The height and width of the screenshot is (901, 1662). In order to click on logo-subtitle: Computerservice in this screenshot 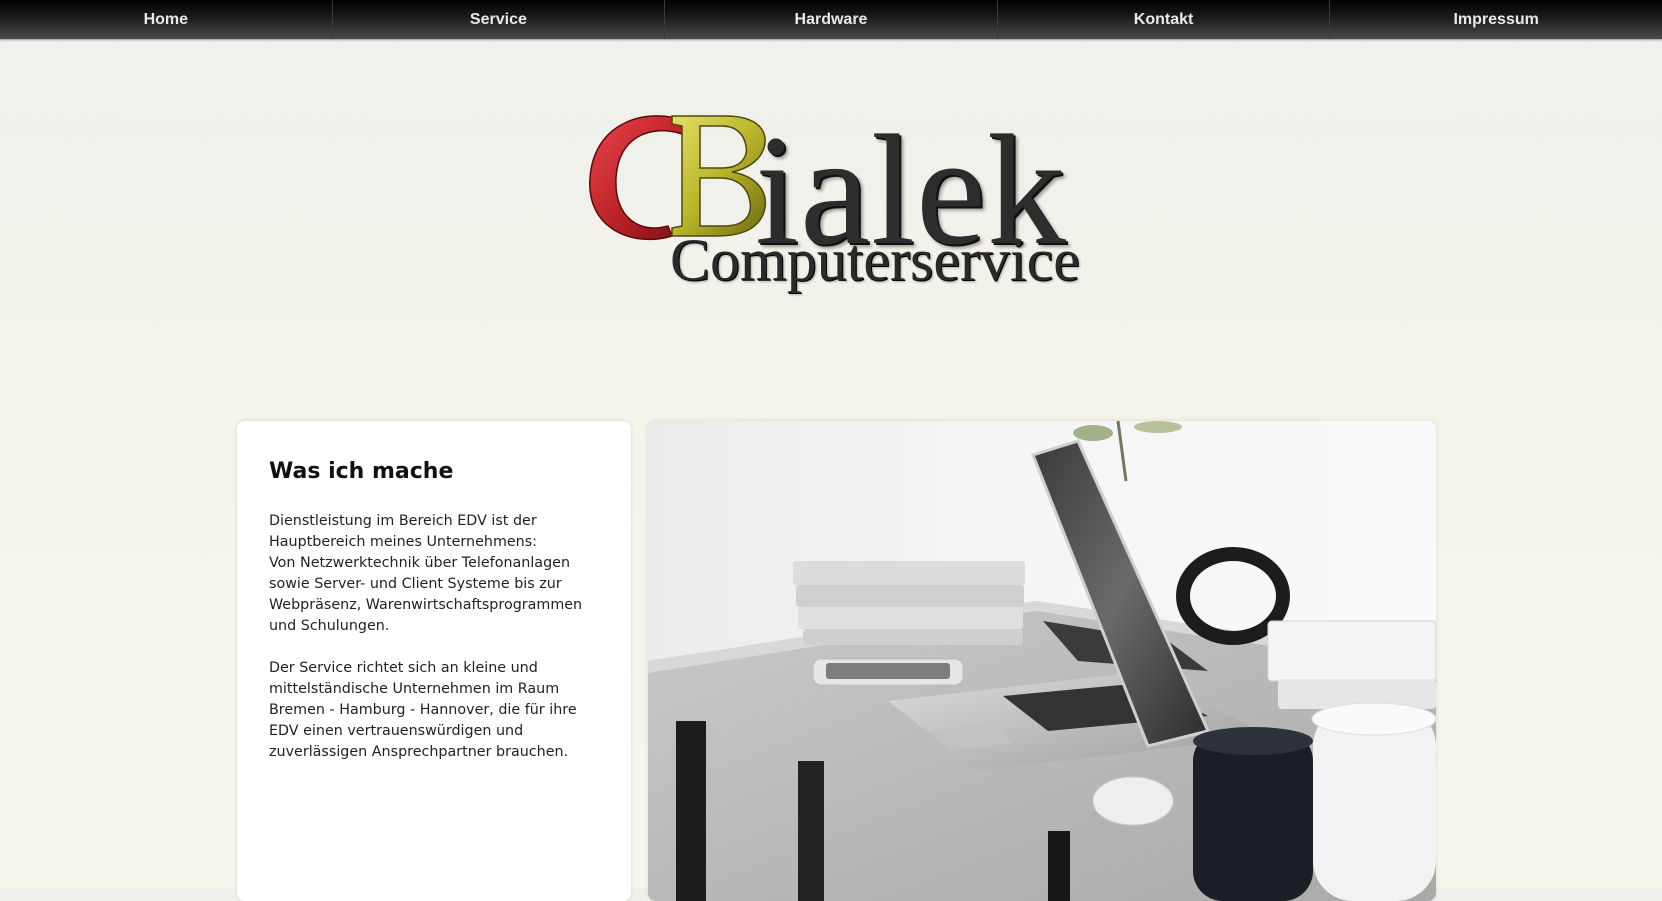, I will do `click(875, 260)`.